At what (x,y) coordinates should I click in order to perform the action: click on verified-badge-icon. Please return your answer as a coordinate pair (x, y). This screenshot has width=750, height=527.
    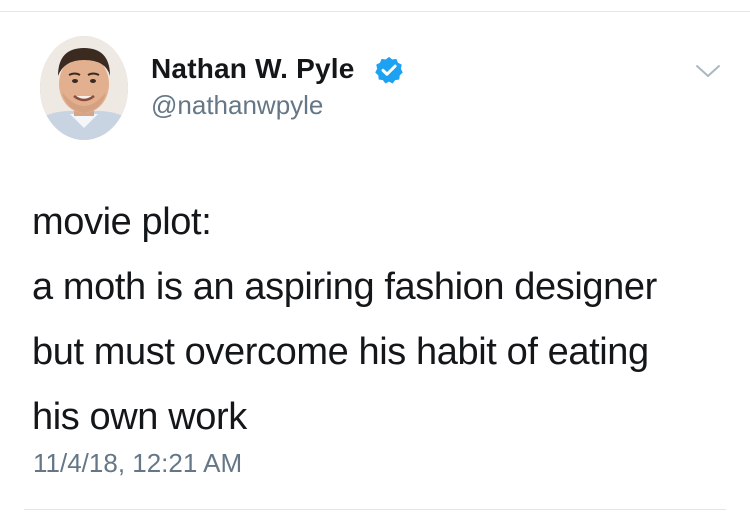
    Looking at the image, I should click on (389, 70).